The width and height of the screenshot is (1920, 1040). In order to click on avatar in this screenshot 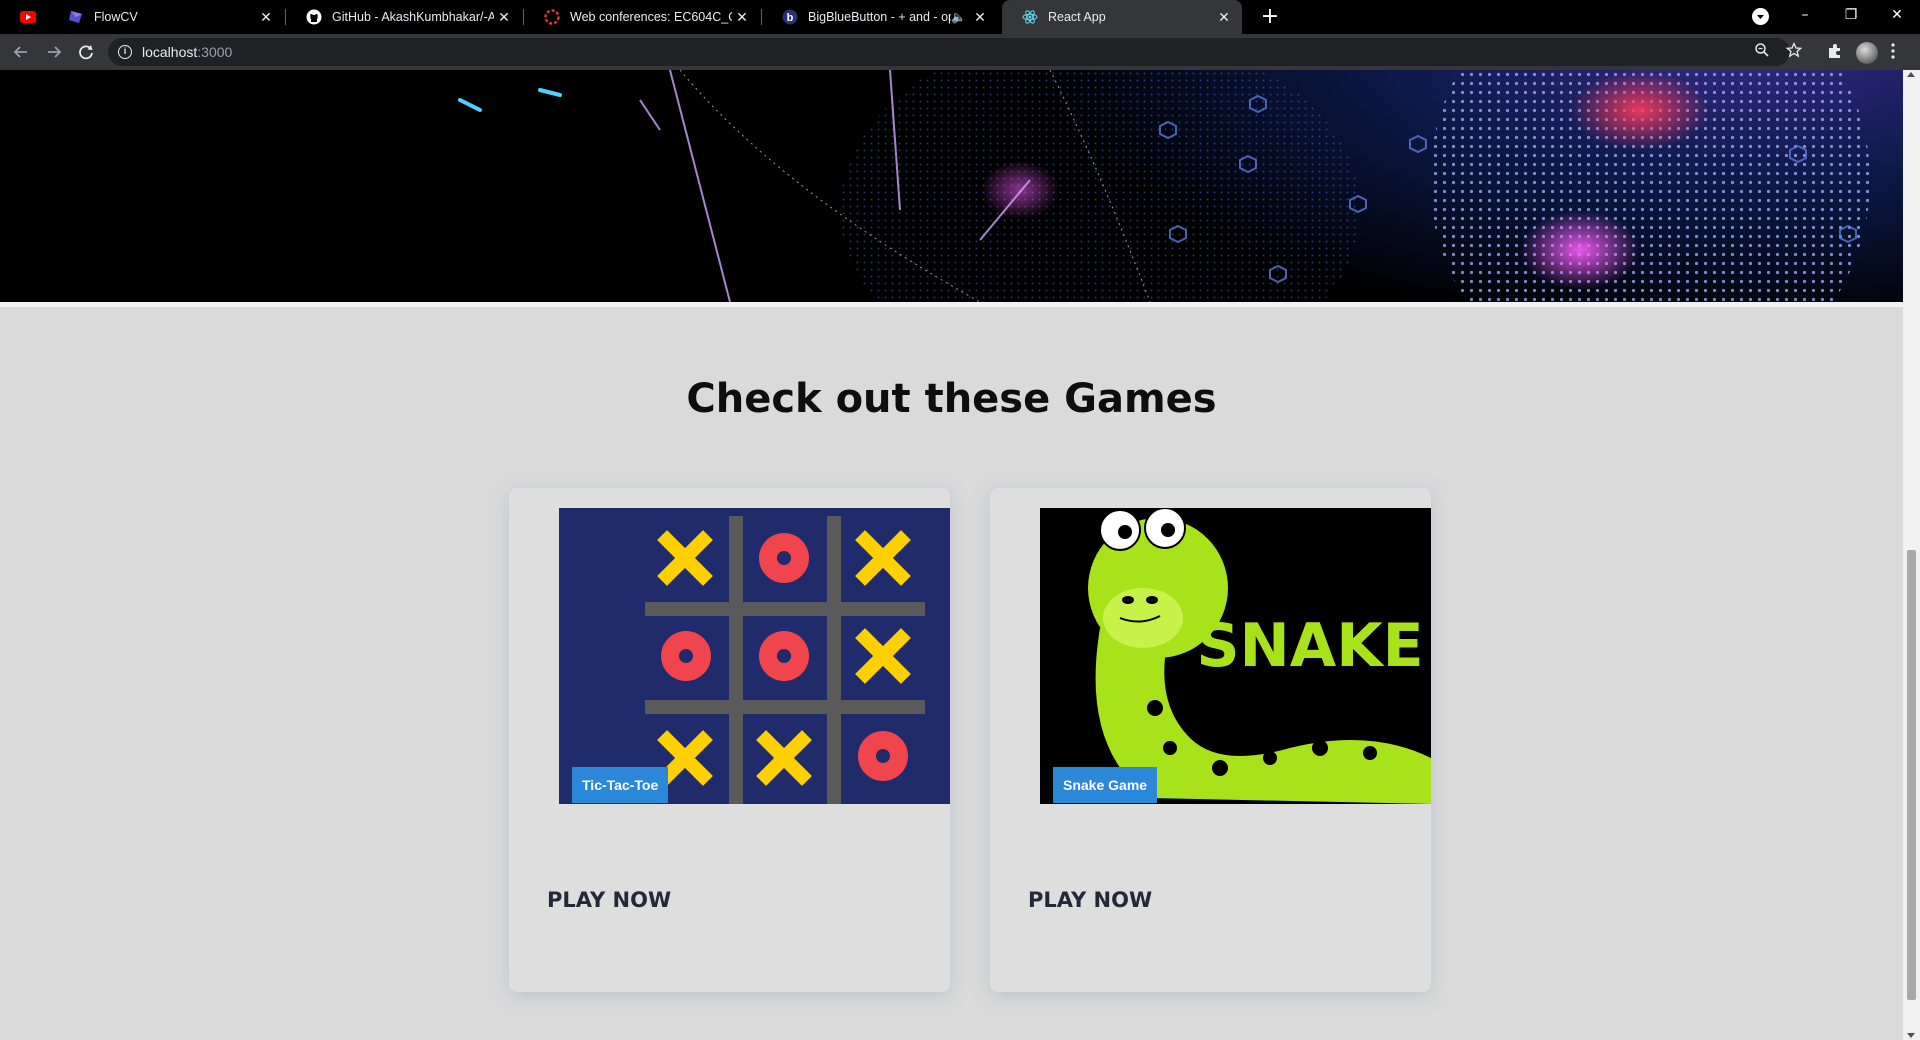, I will do `click(1867, 53)`.